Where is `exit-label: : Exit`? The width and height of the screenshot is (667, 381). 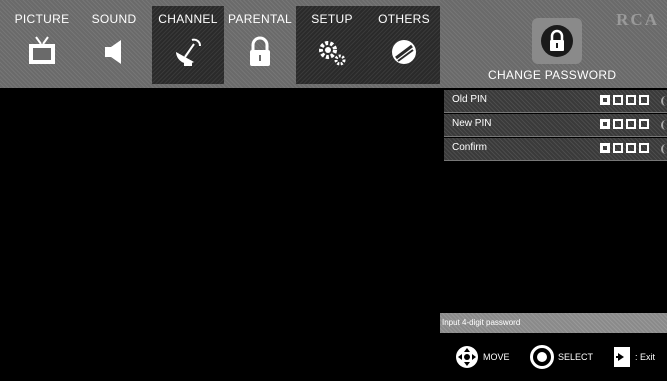 exit-label: : Exit is located at coordinates (645, 357).